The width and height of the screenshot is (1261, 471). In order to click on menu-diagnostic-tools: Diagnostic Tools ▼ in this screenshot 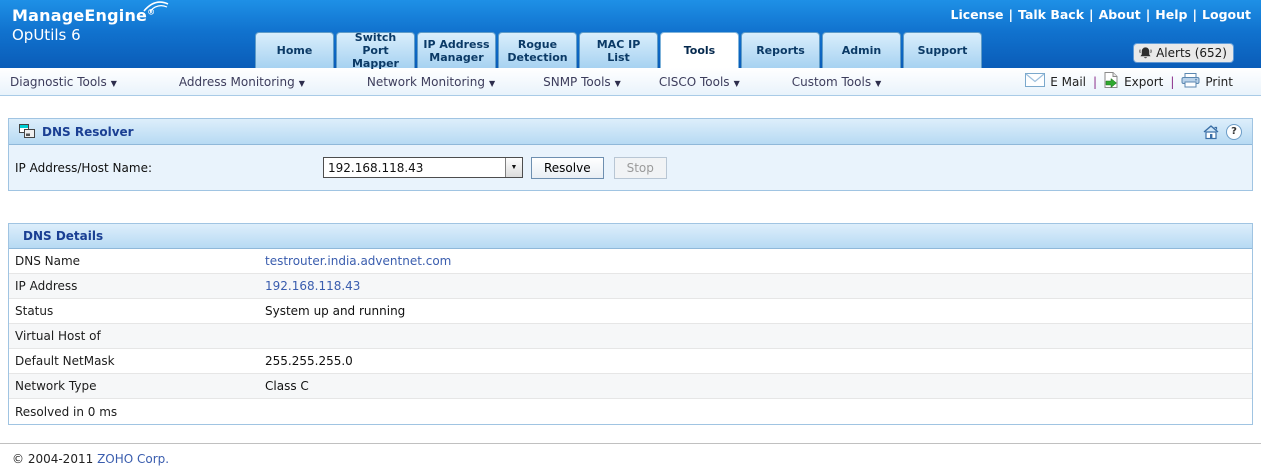, I will do `click(63, 82)`.